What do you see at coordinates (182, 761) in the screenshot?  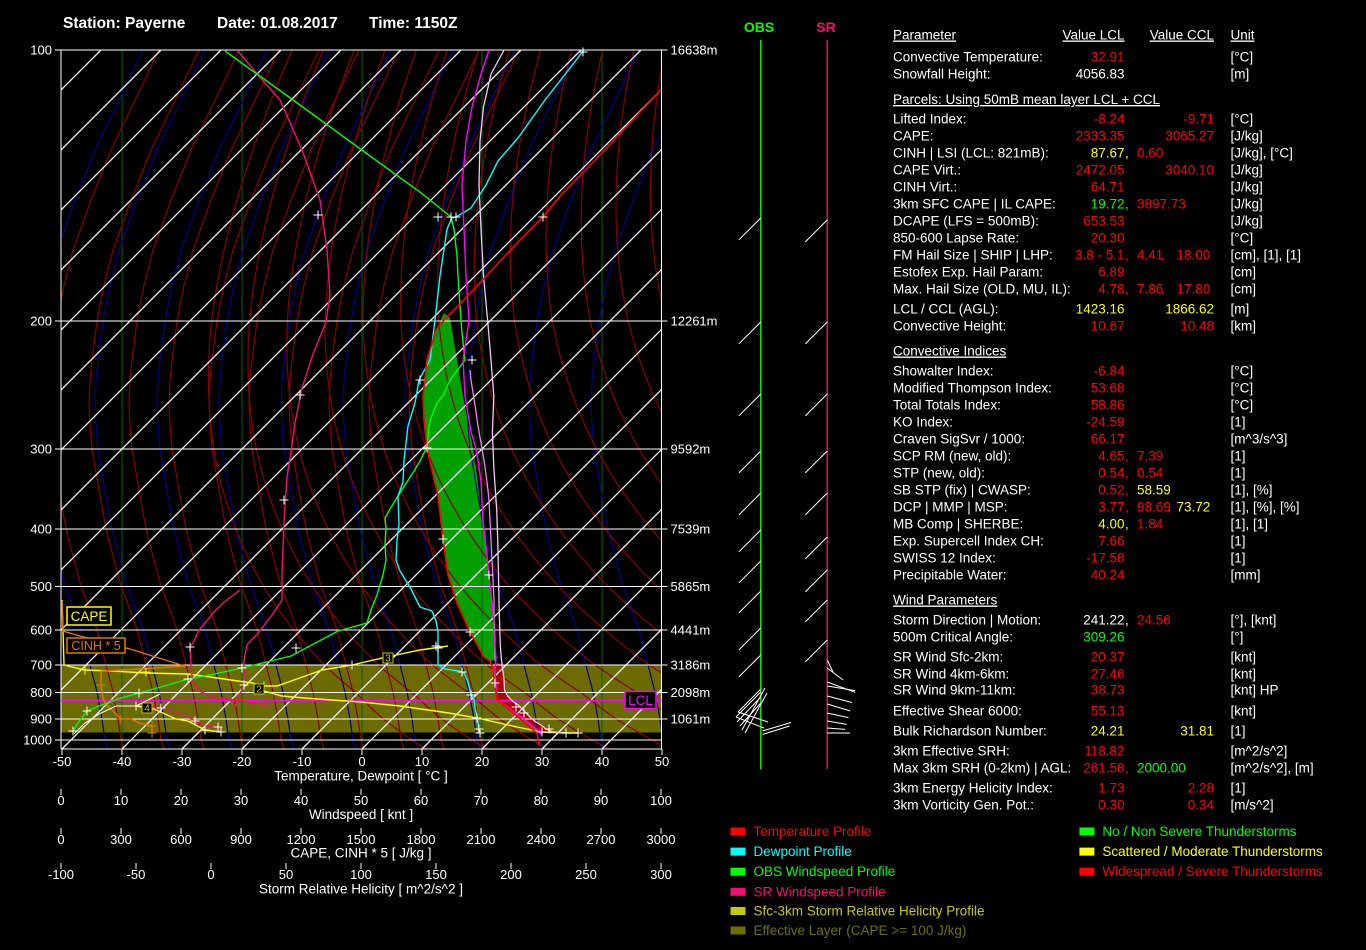 I see `svg-text: -30` at bounding box center [182, 761].